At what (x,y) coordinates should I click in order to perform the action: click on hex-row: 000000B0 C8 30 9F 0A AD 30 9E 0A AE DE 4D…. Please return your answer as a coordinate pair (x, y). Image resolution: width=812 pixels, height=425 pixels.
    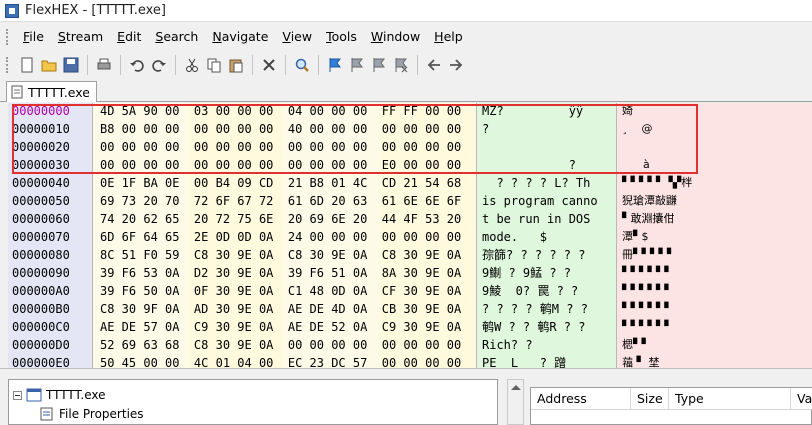
    Looking at the image, I should click on (410, 309).